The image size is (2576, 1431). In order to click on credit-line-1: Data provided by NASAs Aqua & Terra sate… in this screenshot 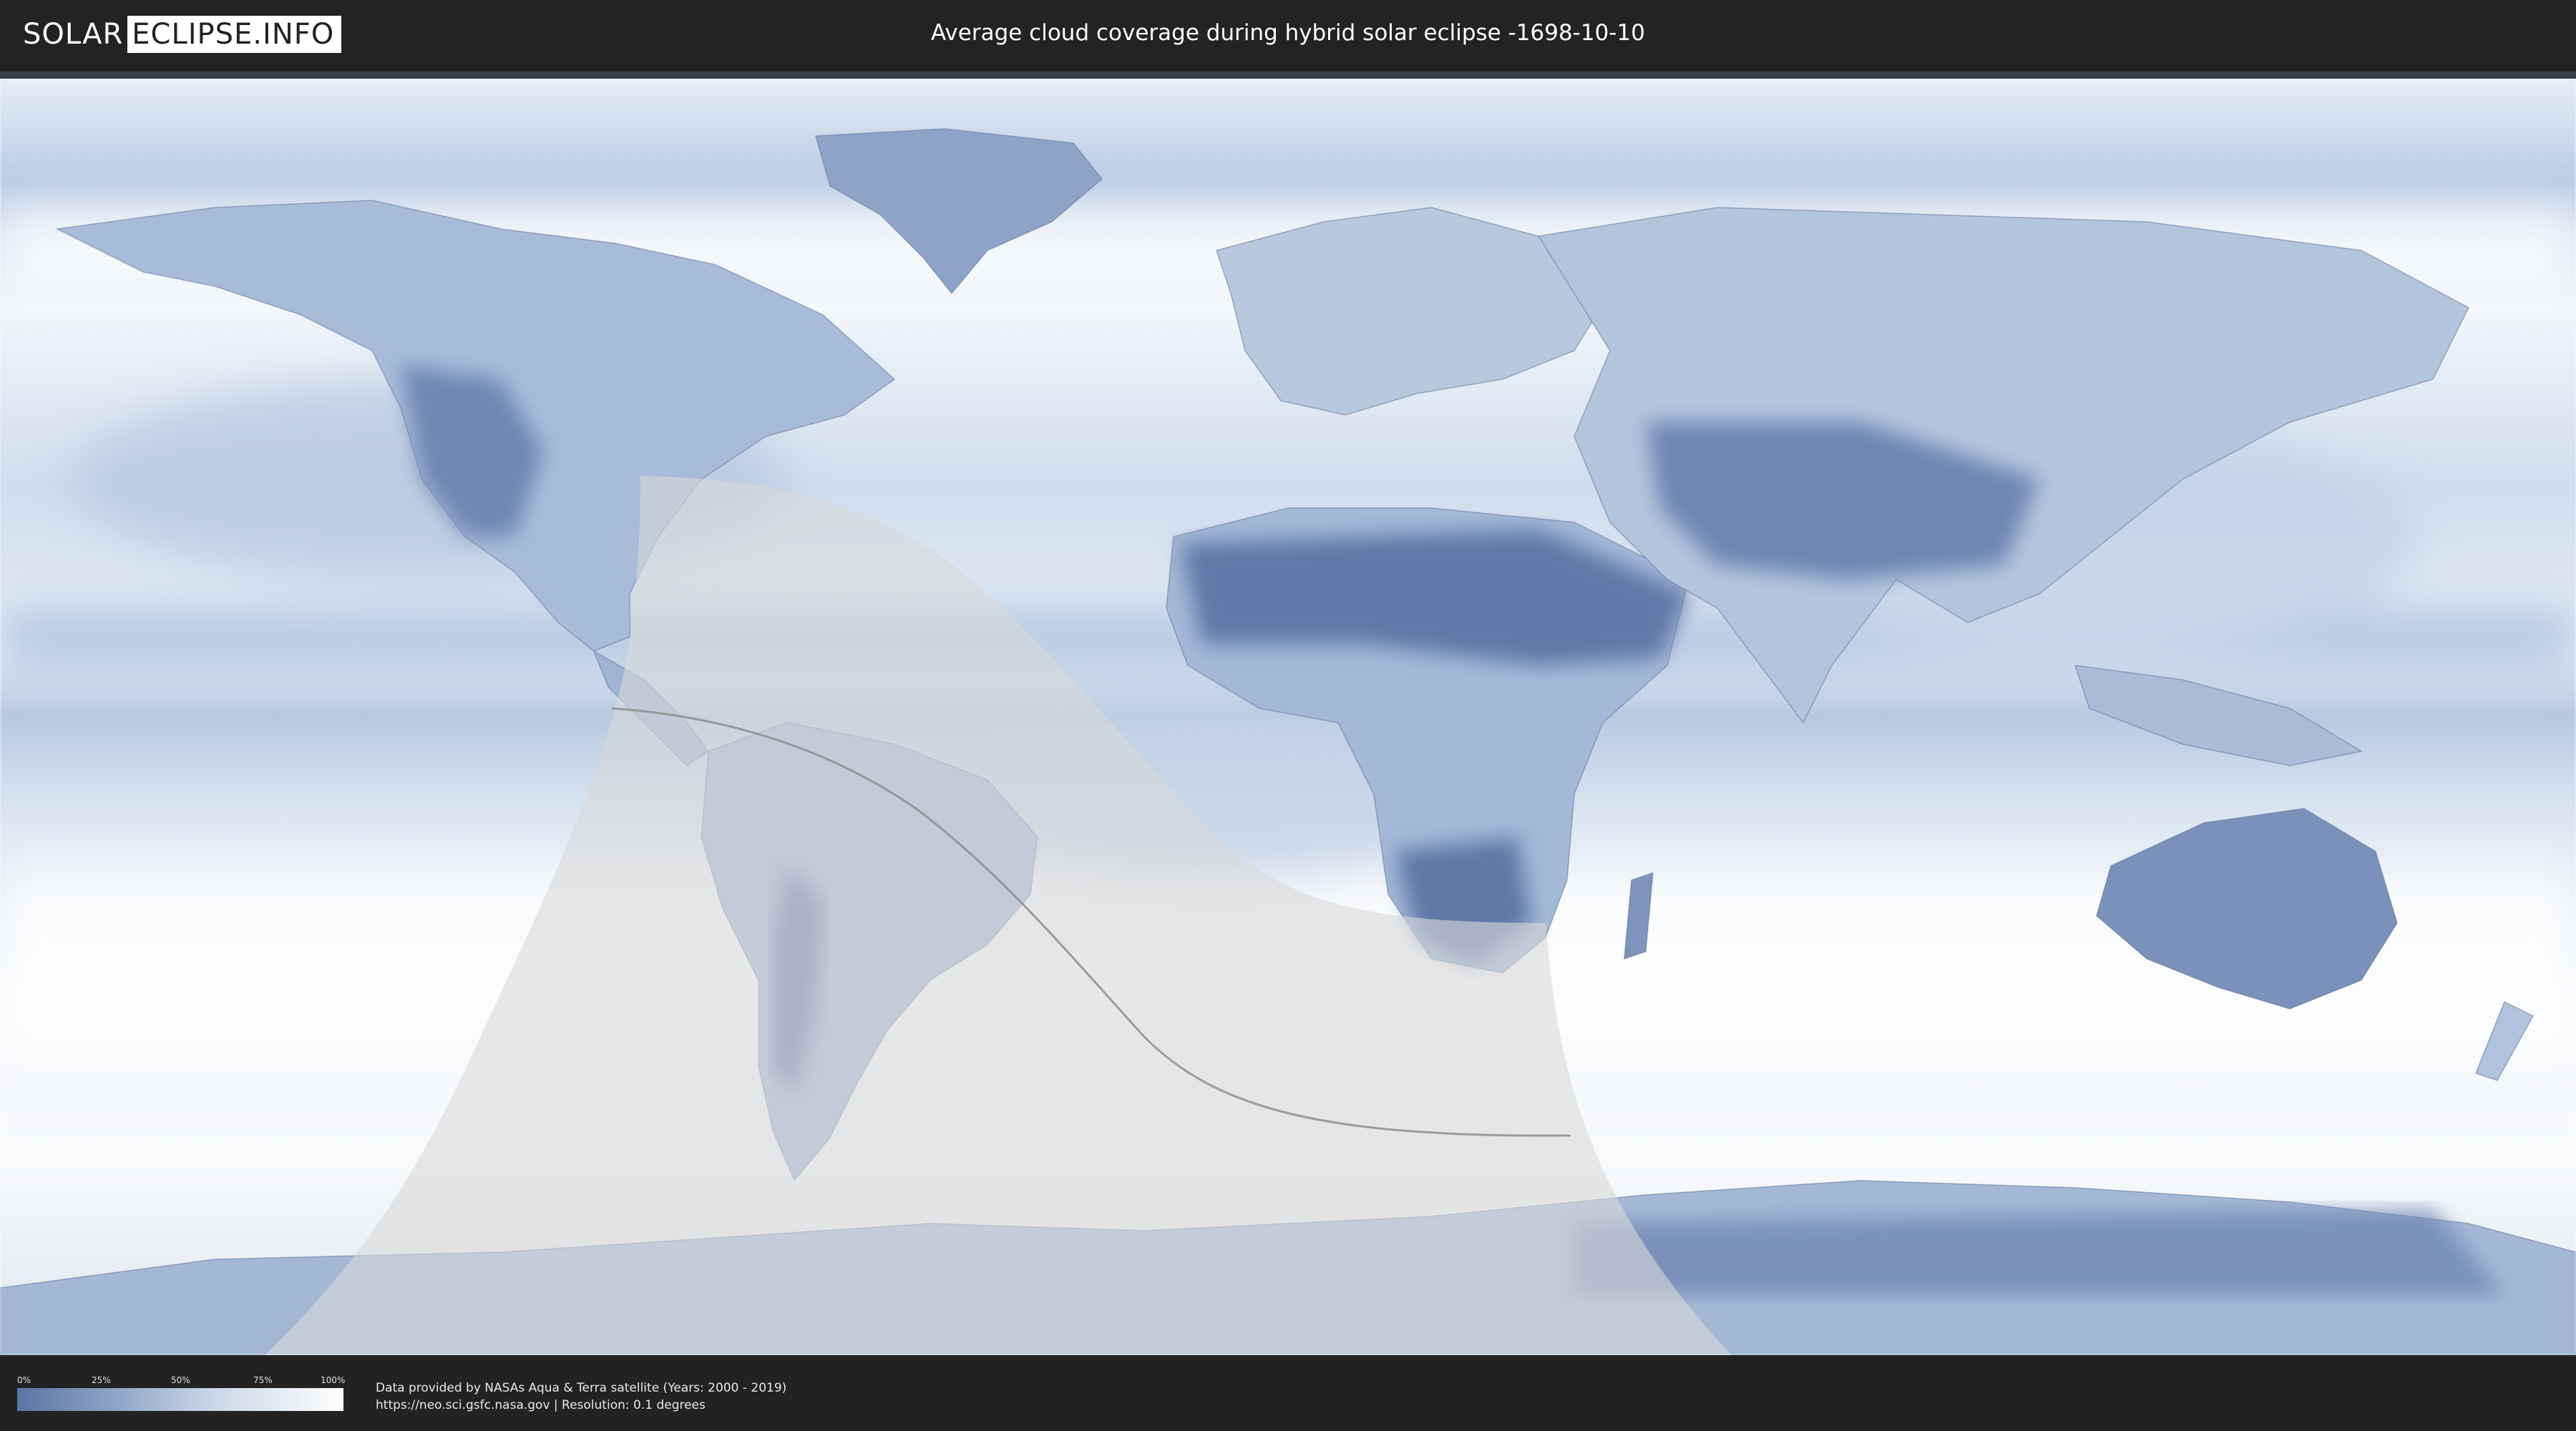, I will do `click(581, 1388)`.